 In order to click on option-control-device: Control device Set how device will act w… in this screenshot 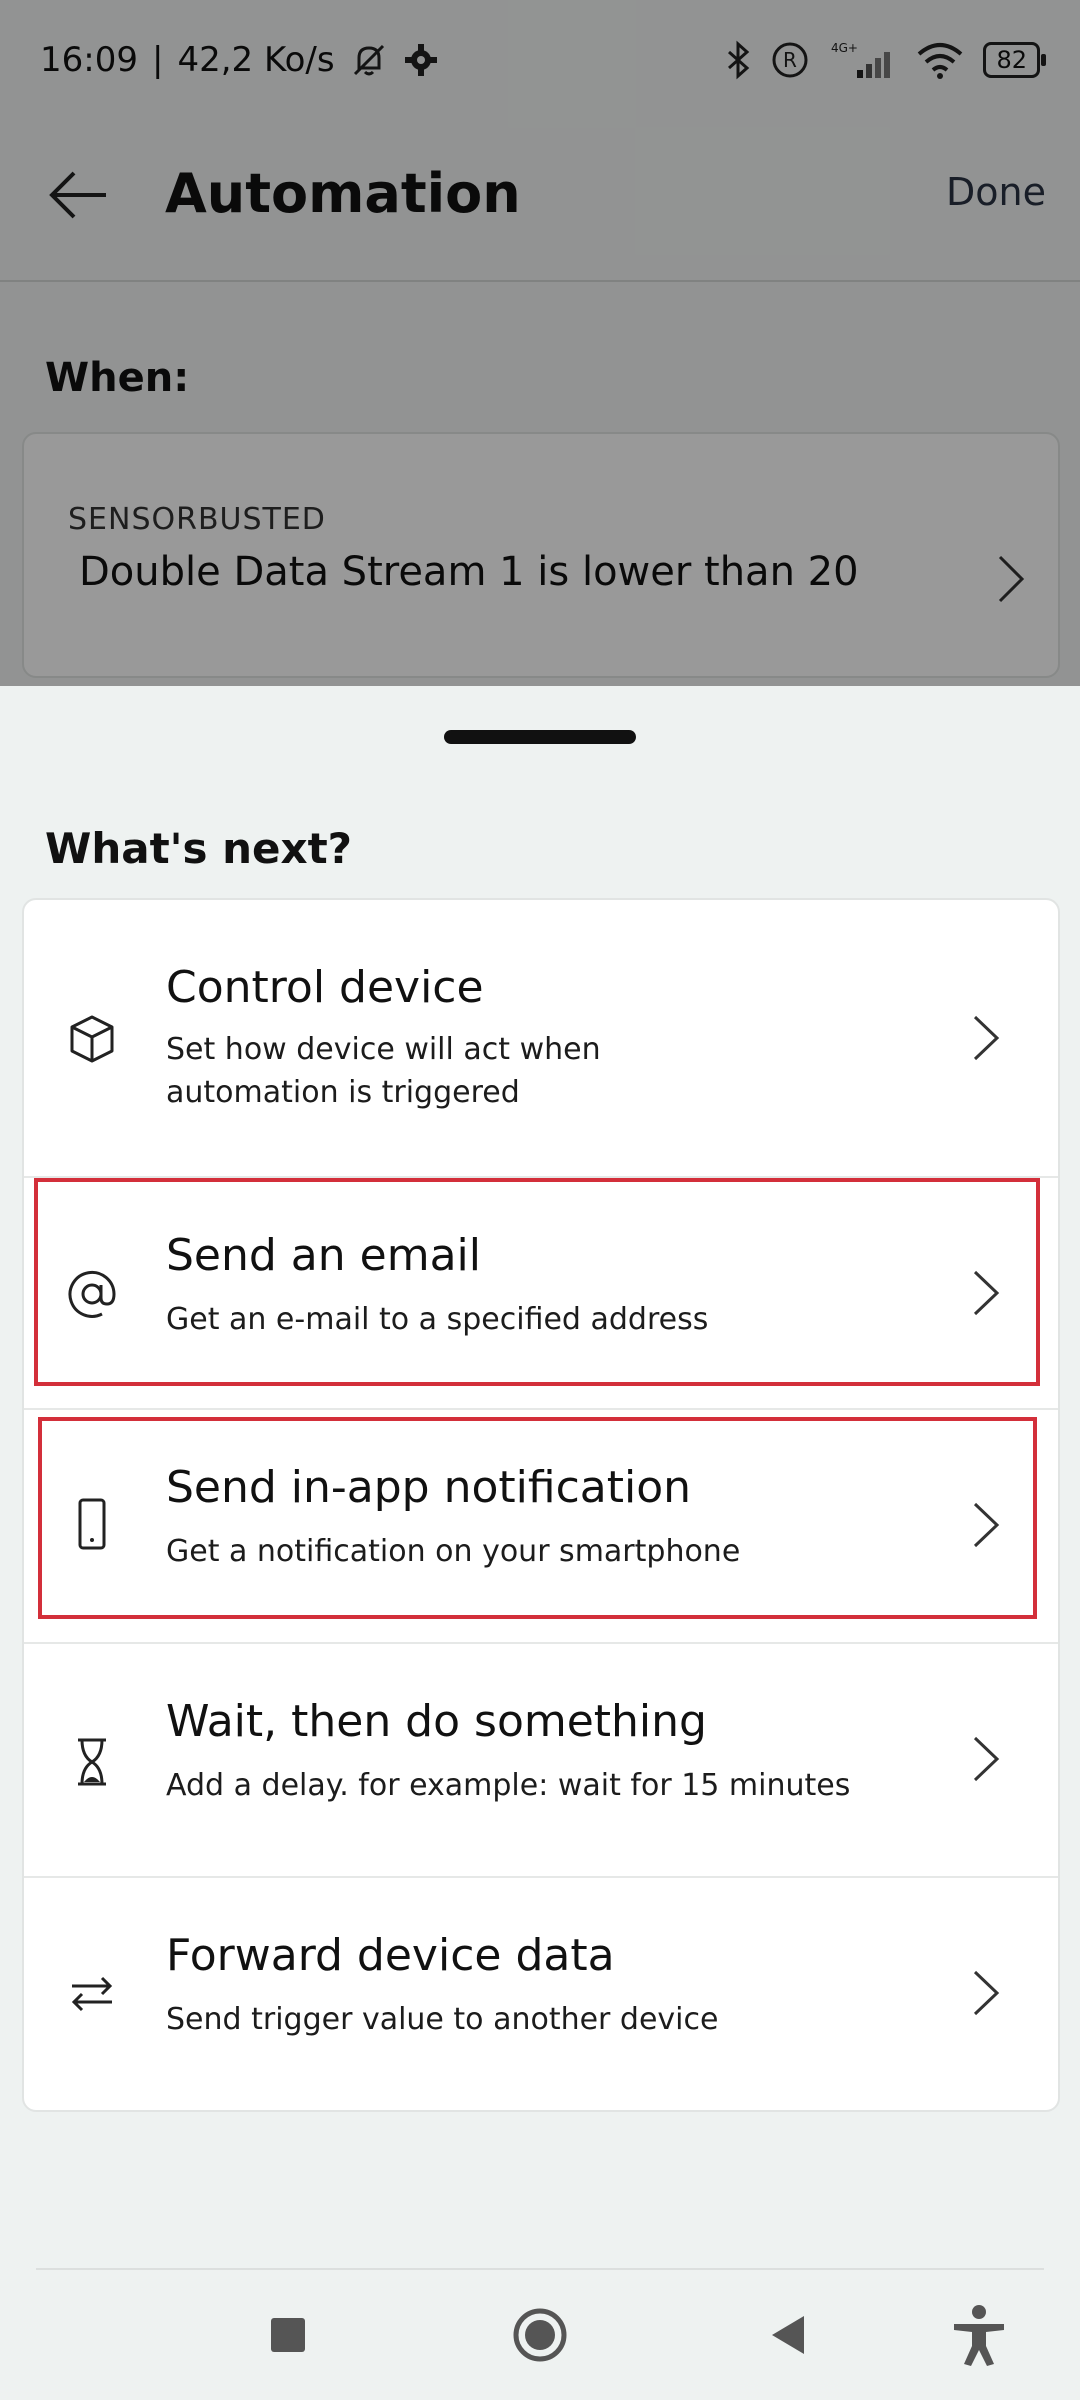, I will do `click(541, 1038)`.